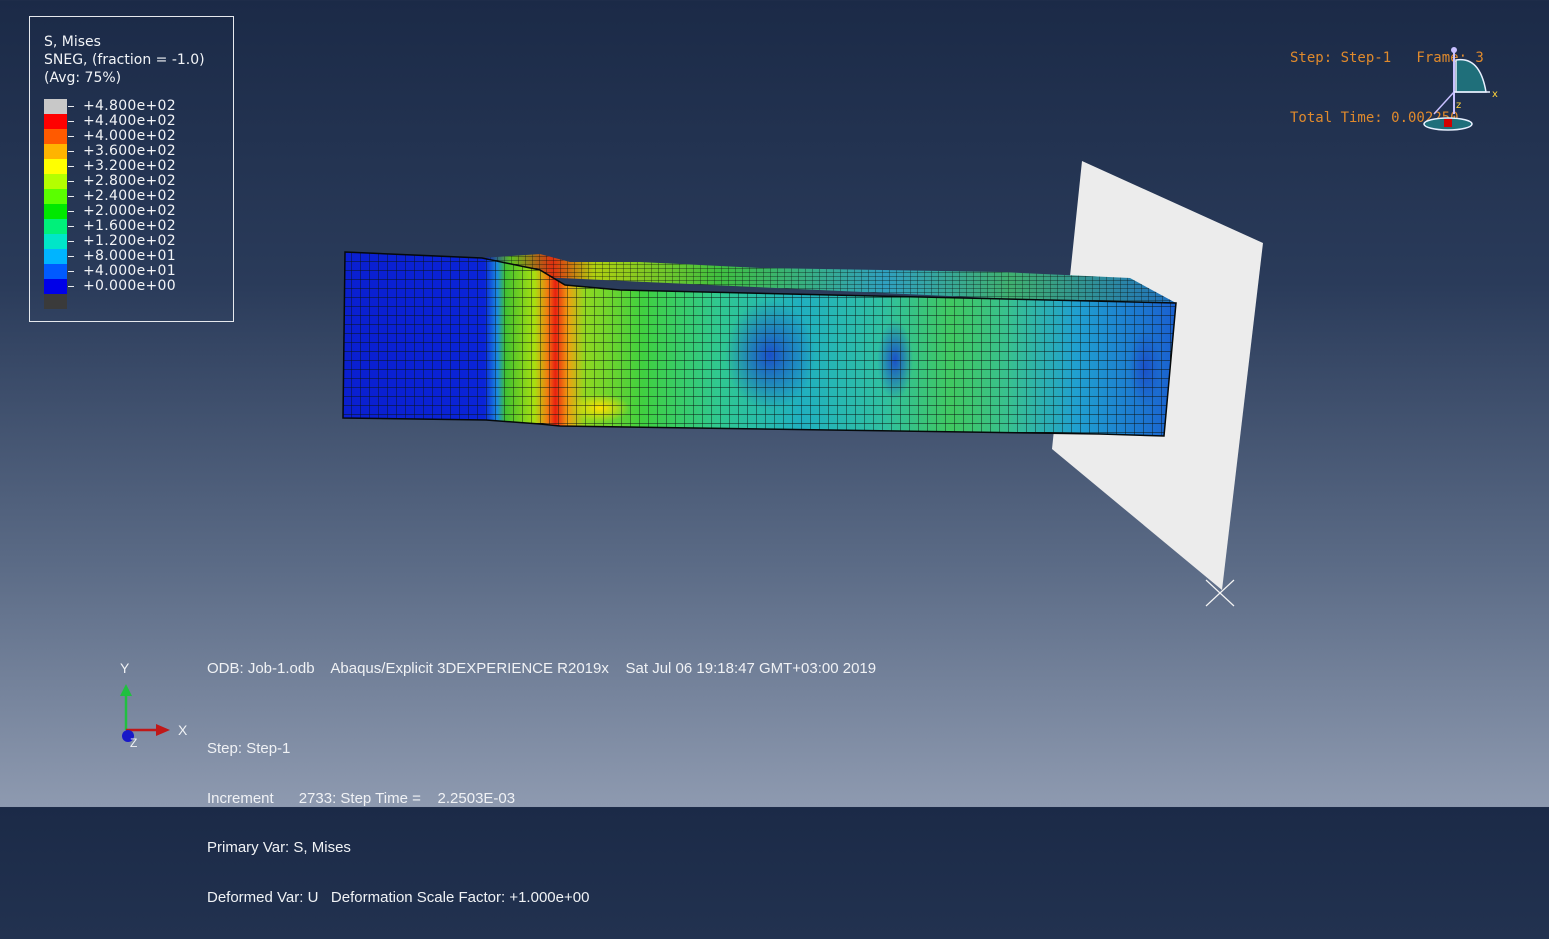 The height and width of the screenshot is (939, 1549). I want to click on axis-z-label: Z, so click(134, 743).